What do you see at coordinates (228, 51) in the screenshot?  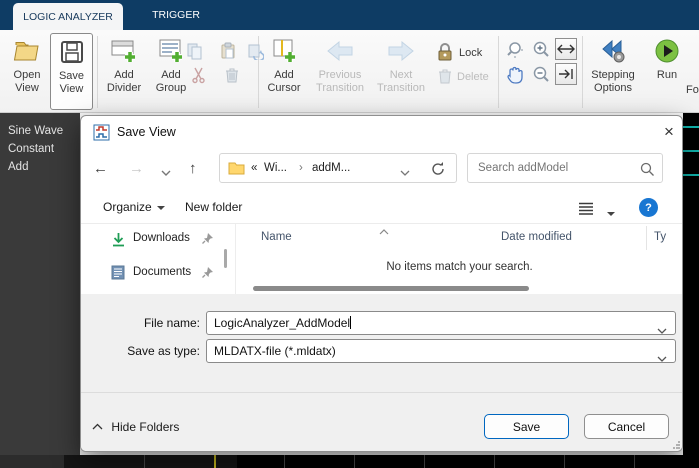 I see `paste-icon` at bounding box center [228, 51].